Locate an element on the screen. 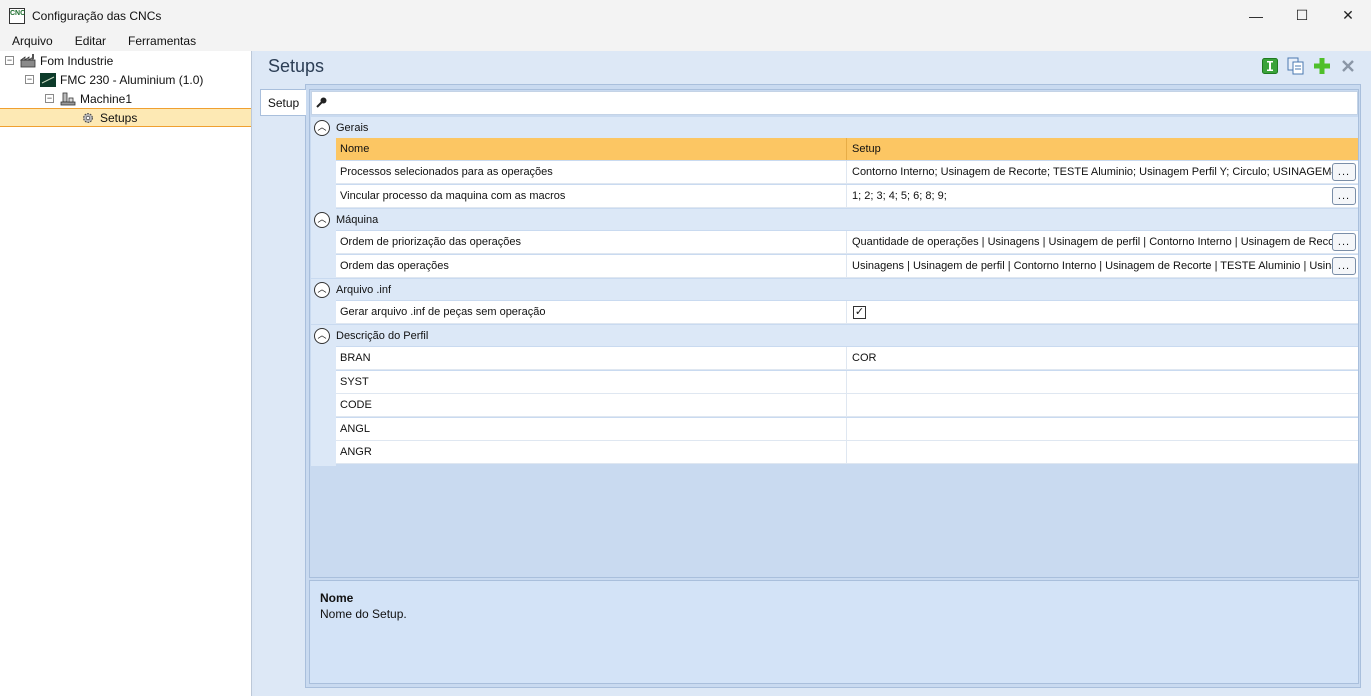  property-value: ✓ is located at coordinates (1102, 312).